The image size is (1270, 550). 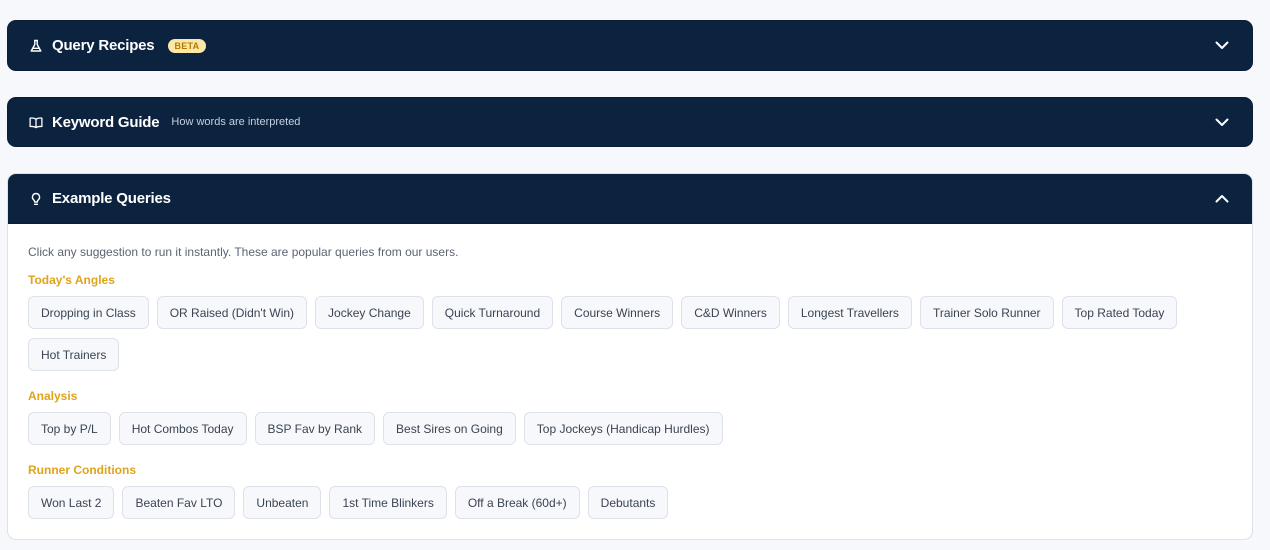 What do you see at coordinates (106, 122) in the screenshot?
I see `panel-title: Keyword Guide` at bounding box center [106, 122].